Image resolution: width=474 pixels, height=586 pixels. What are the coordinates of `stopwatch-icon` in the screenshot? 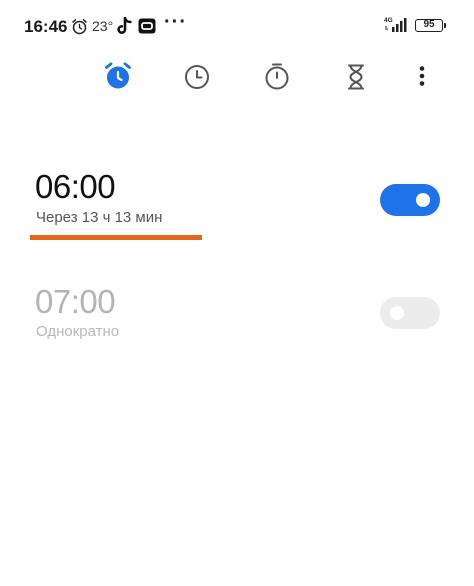 It's located at (277, 76).